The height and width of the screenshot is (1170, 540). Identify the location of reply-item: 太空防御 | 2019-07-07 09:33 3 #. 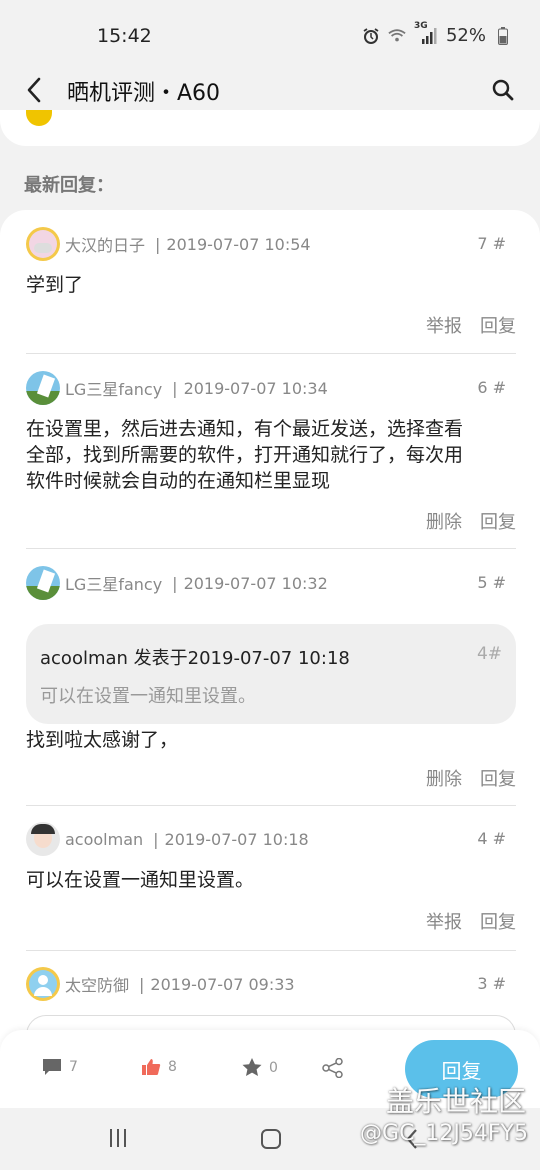
(271, 984).